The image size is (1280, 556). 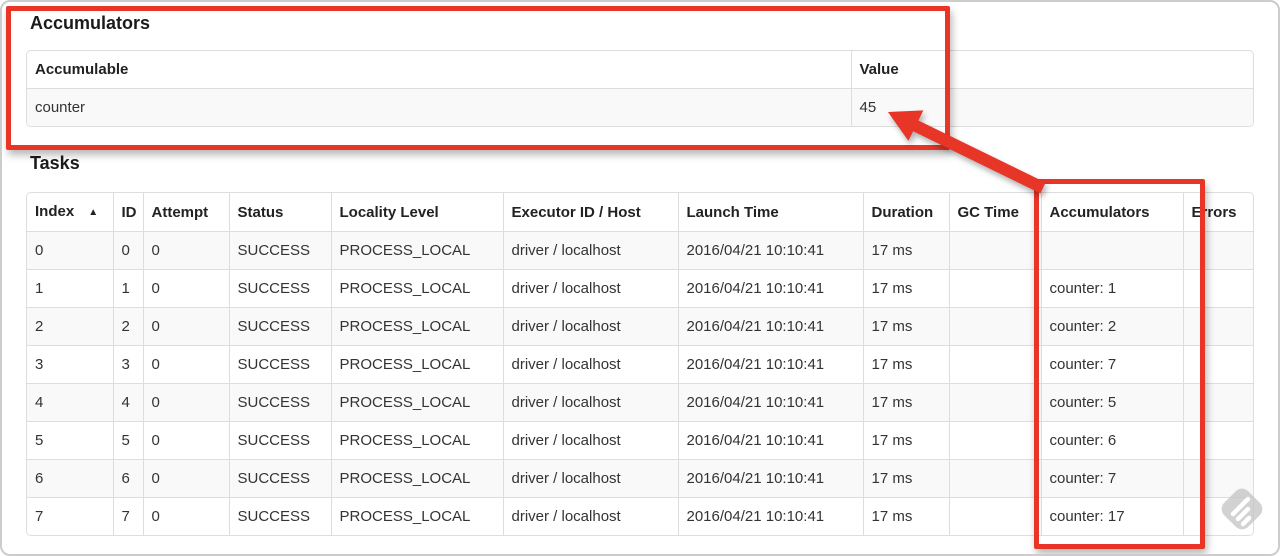 I want to click on table-cell: 6, so click(x=127, y=478).